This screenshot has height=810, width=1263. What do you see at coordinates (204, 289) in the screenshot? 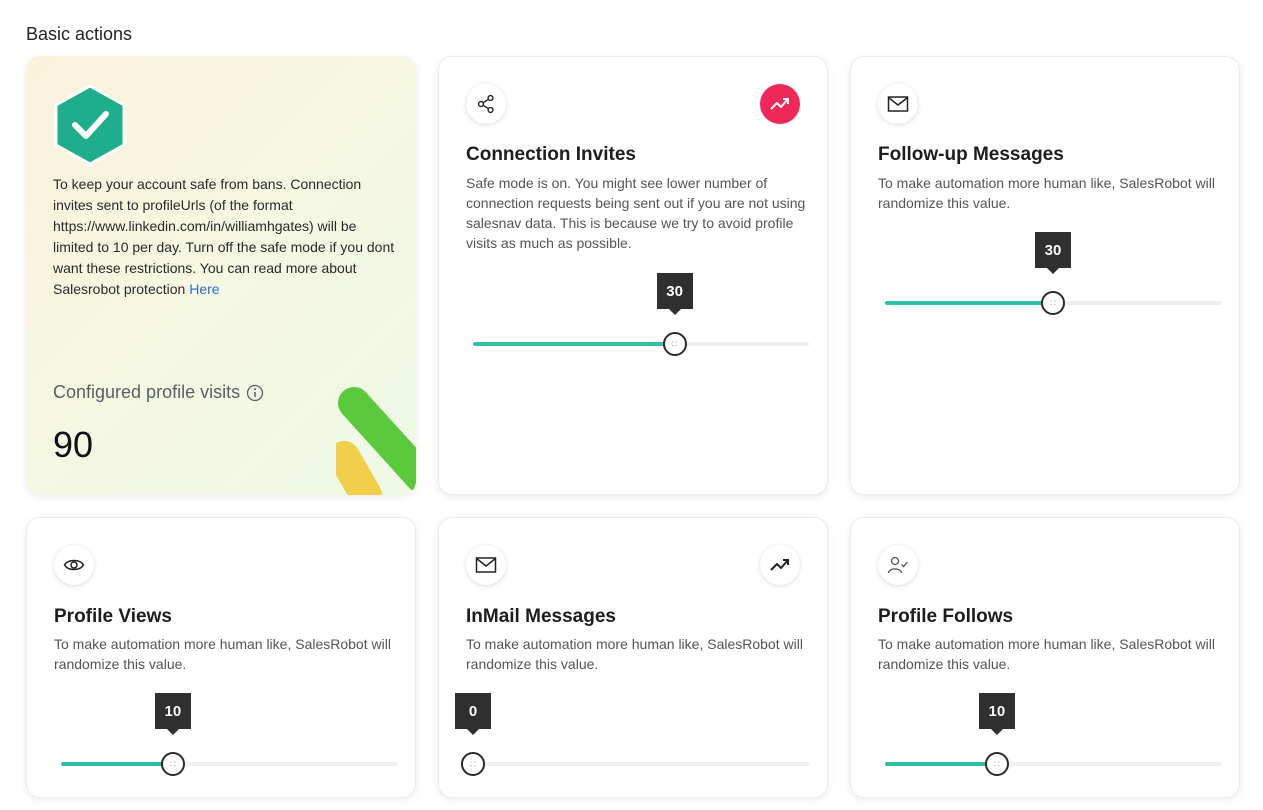
I see `protection-link: Here` at bounding box center [204, 289].